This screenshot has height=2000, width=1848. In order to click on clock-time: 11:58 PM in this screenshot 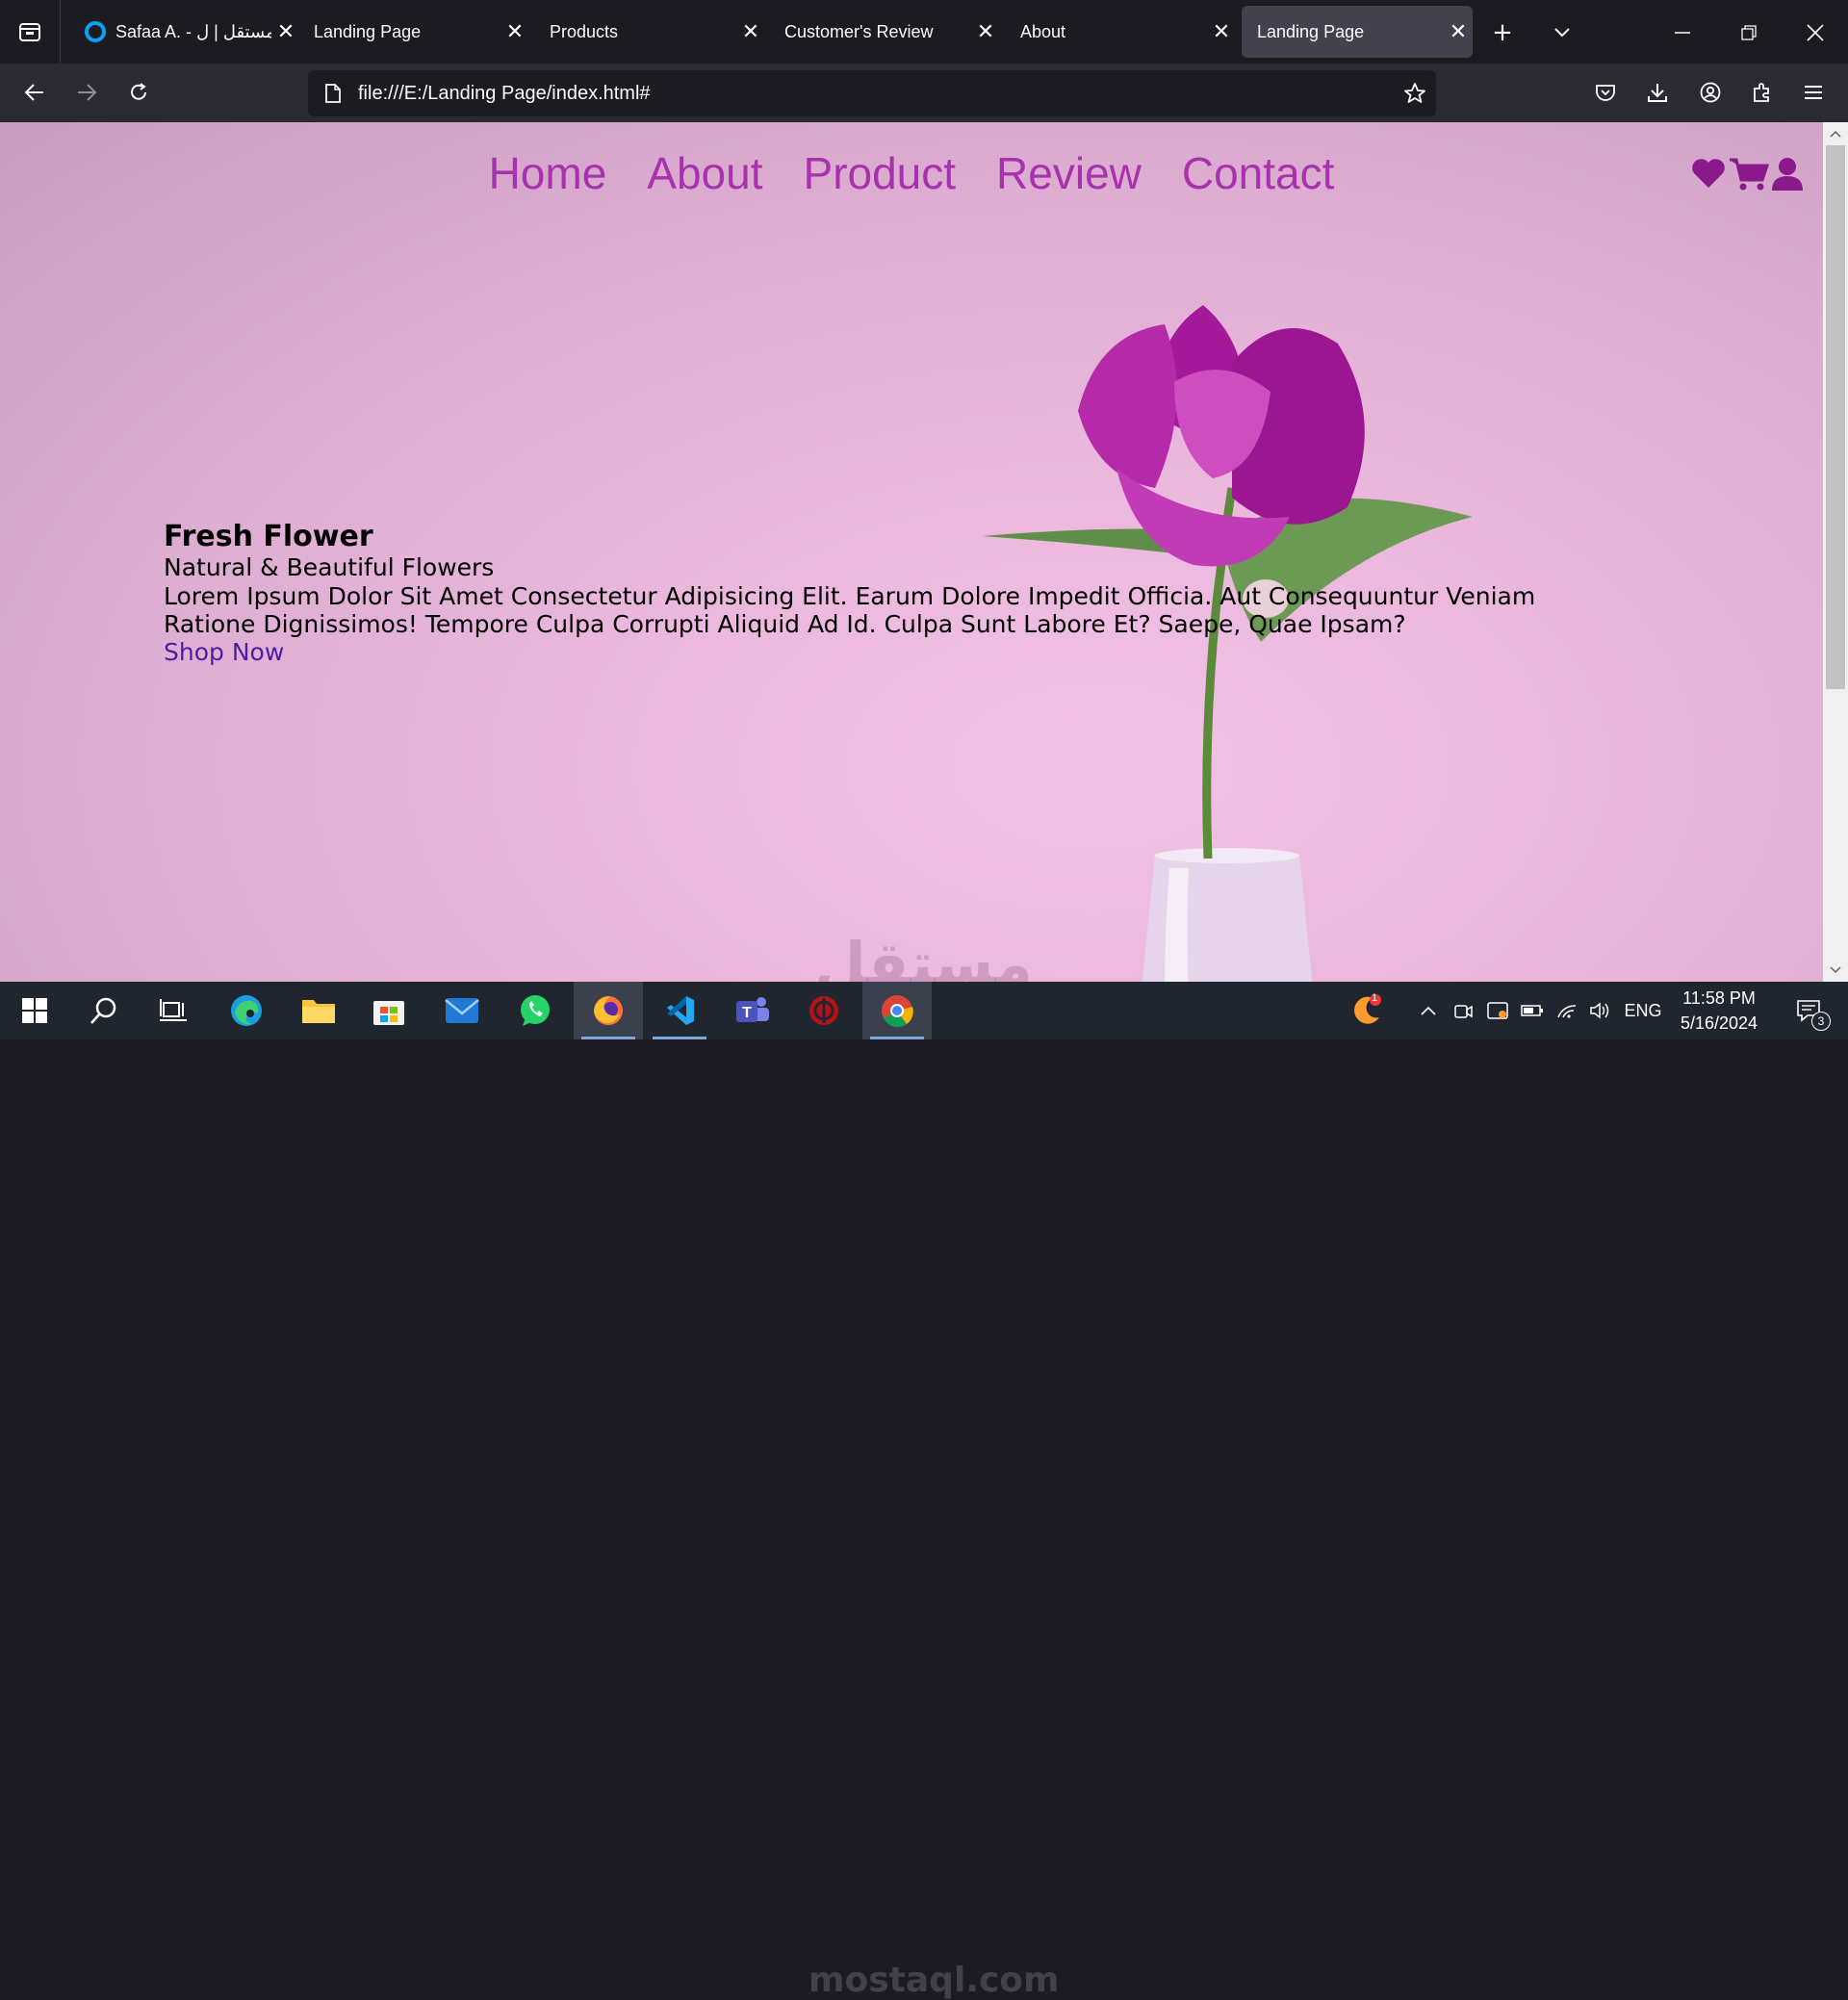, I will do `click(1719, 998)`.